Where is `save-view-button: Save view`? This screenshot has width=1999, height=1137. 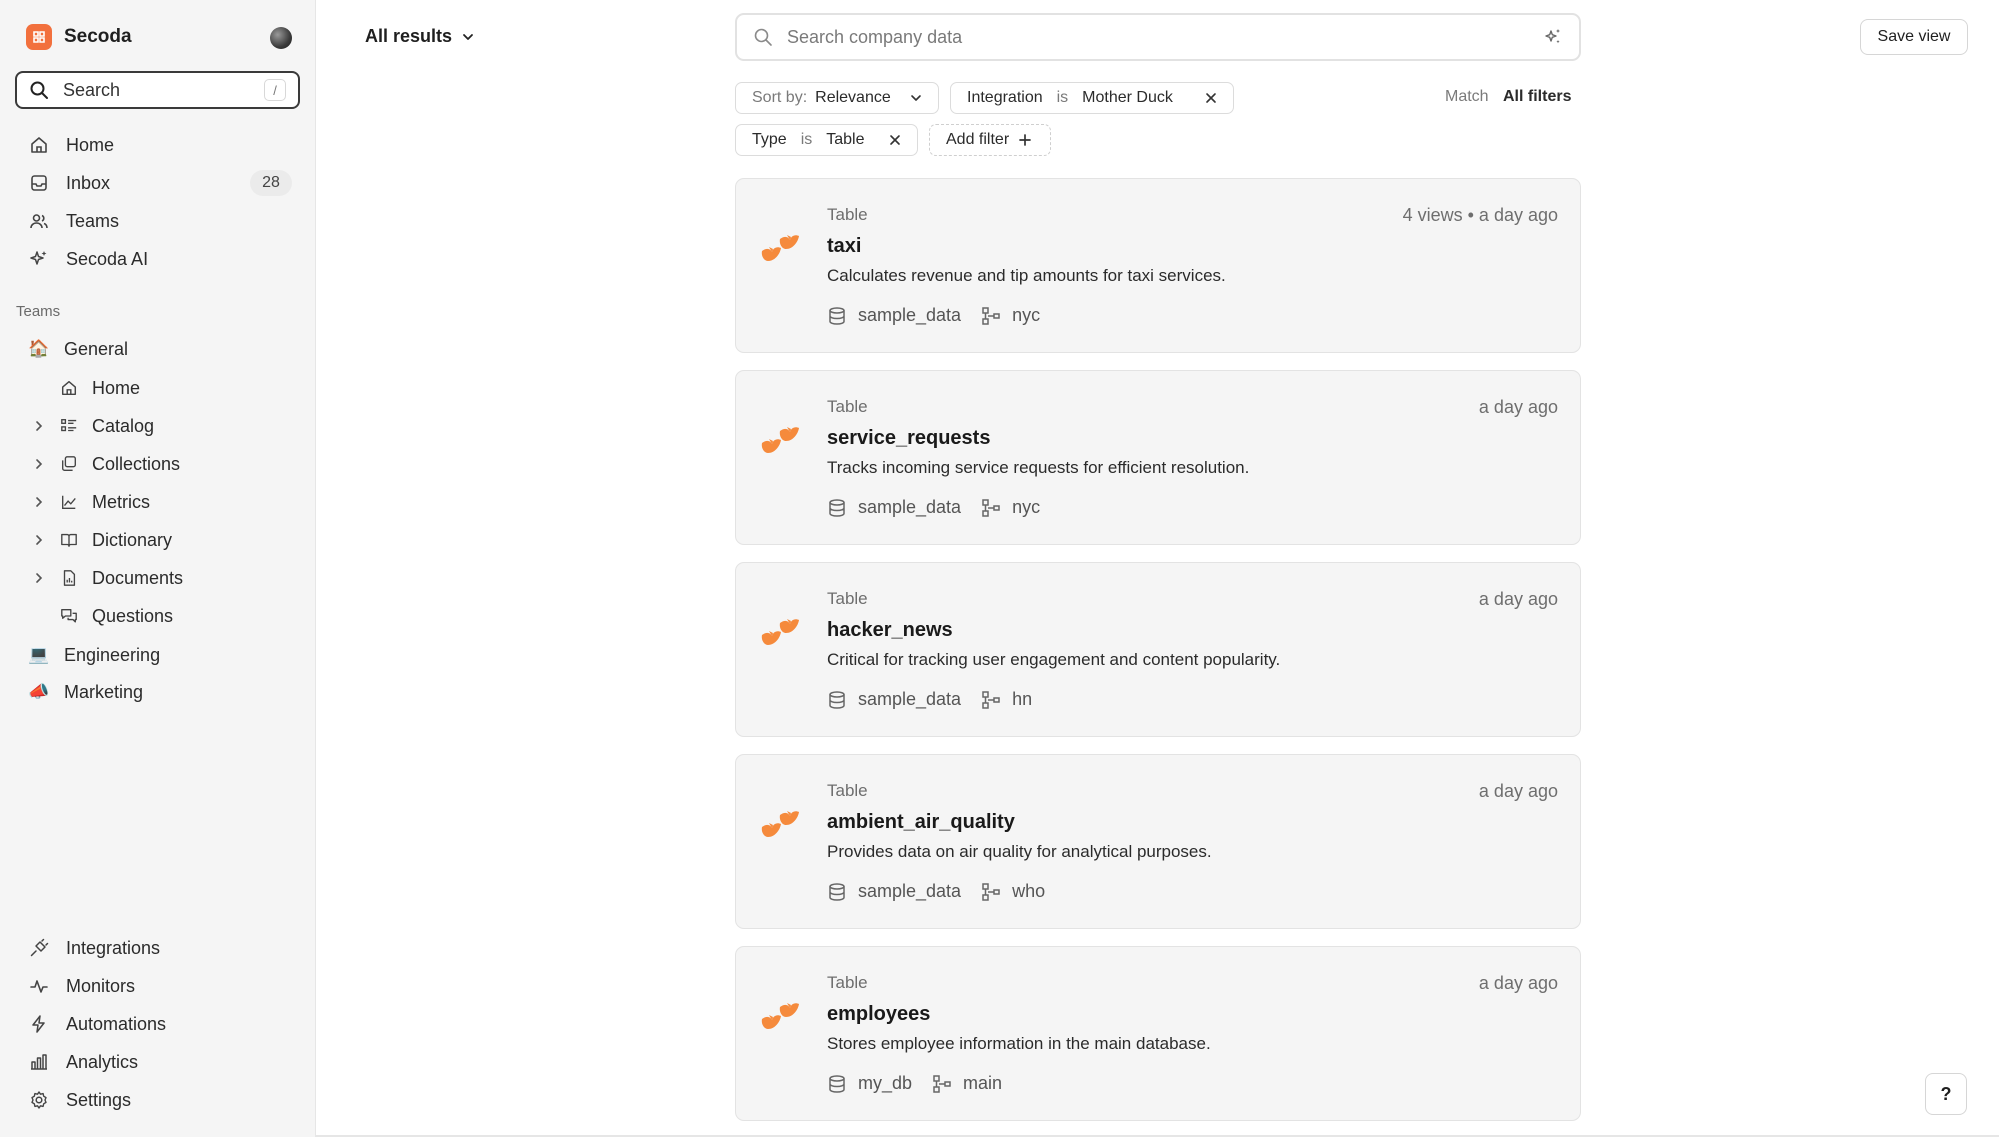
save-view-button: Save view is located at coordinates (1914, 37).